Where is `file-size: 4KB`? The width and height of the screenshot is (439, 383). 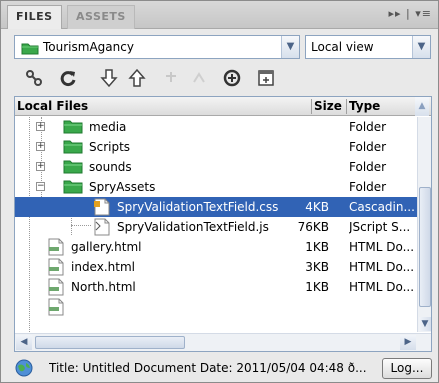
file-size: 4KB is located at coordinates (317, 207).